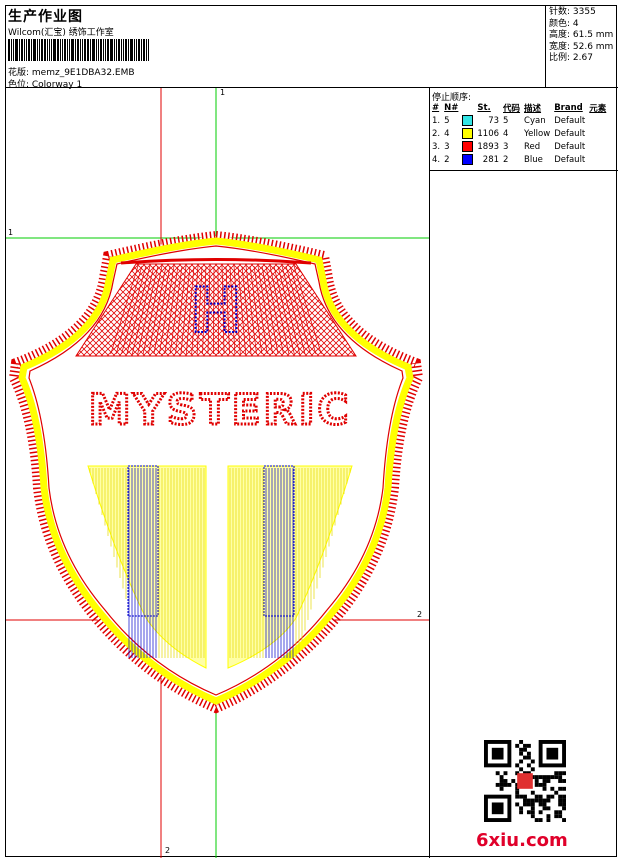 The width and height of the screenshot is (620, 860). I want to click on guide-marker-top: 1, so click(223, 92).